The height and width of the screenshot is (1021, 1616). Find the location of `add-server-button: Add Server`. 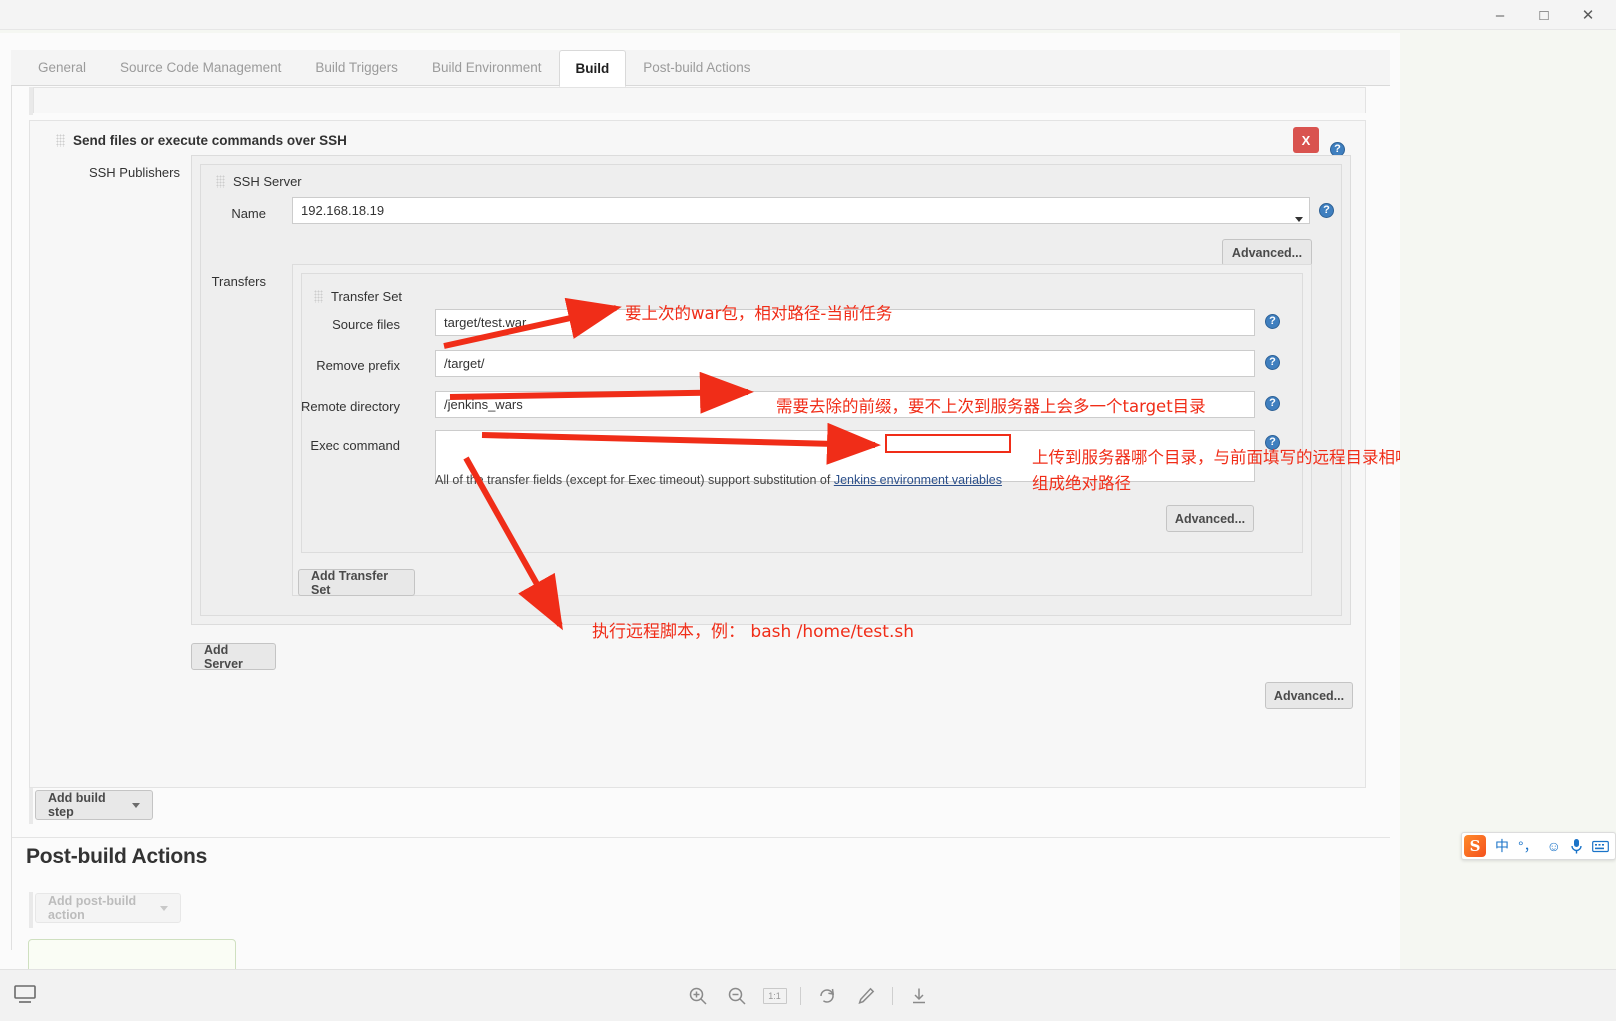

add-server-button: Add Server is located at coordinates (233, 656).